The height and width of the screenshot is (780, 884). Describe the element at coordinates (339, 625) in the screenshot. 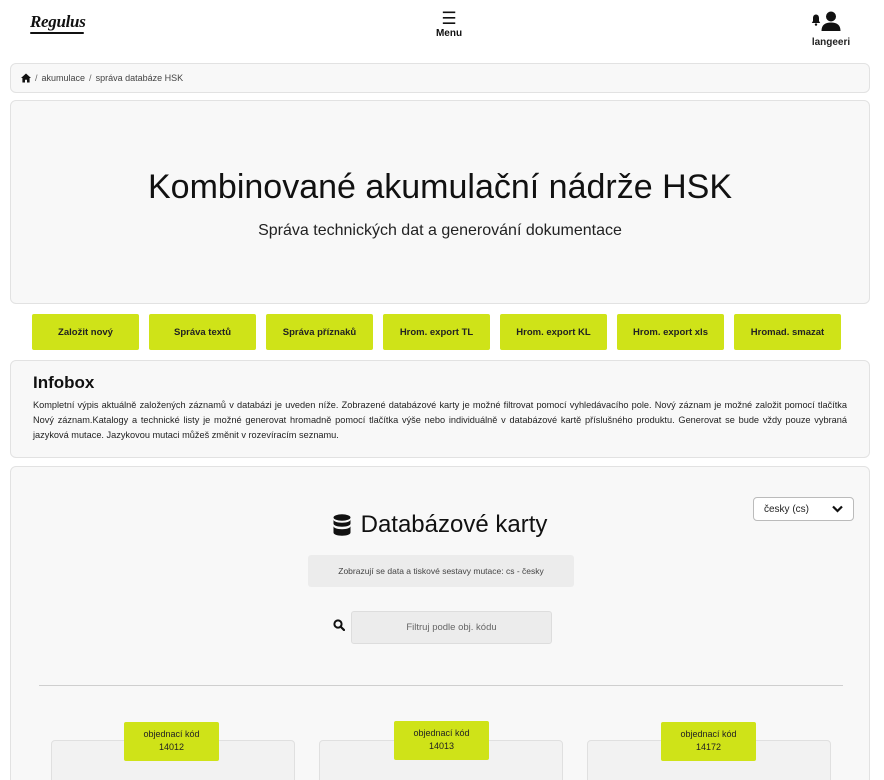

I see `search-icon` at that location.